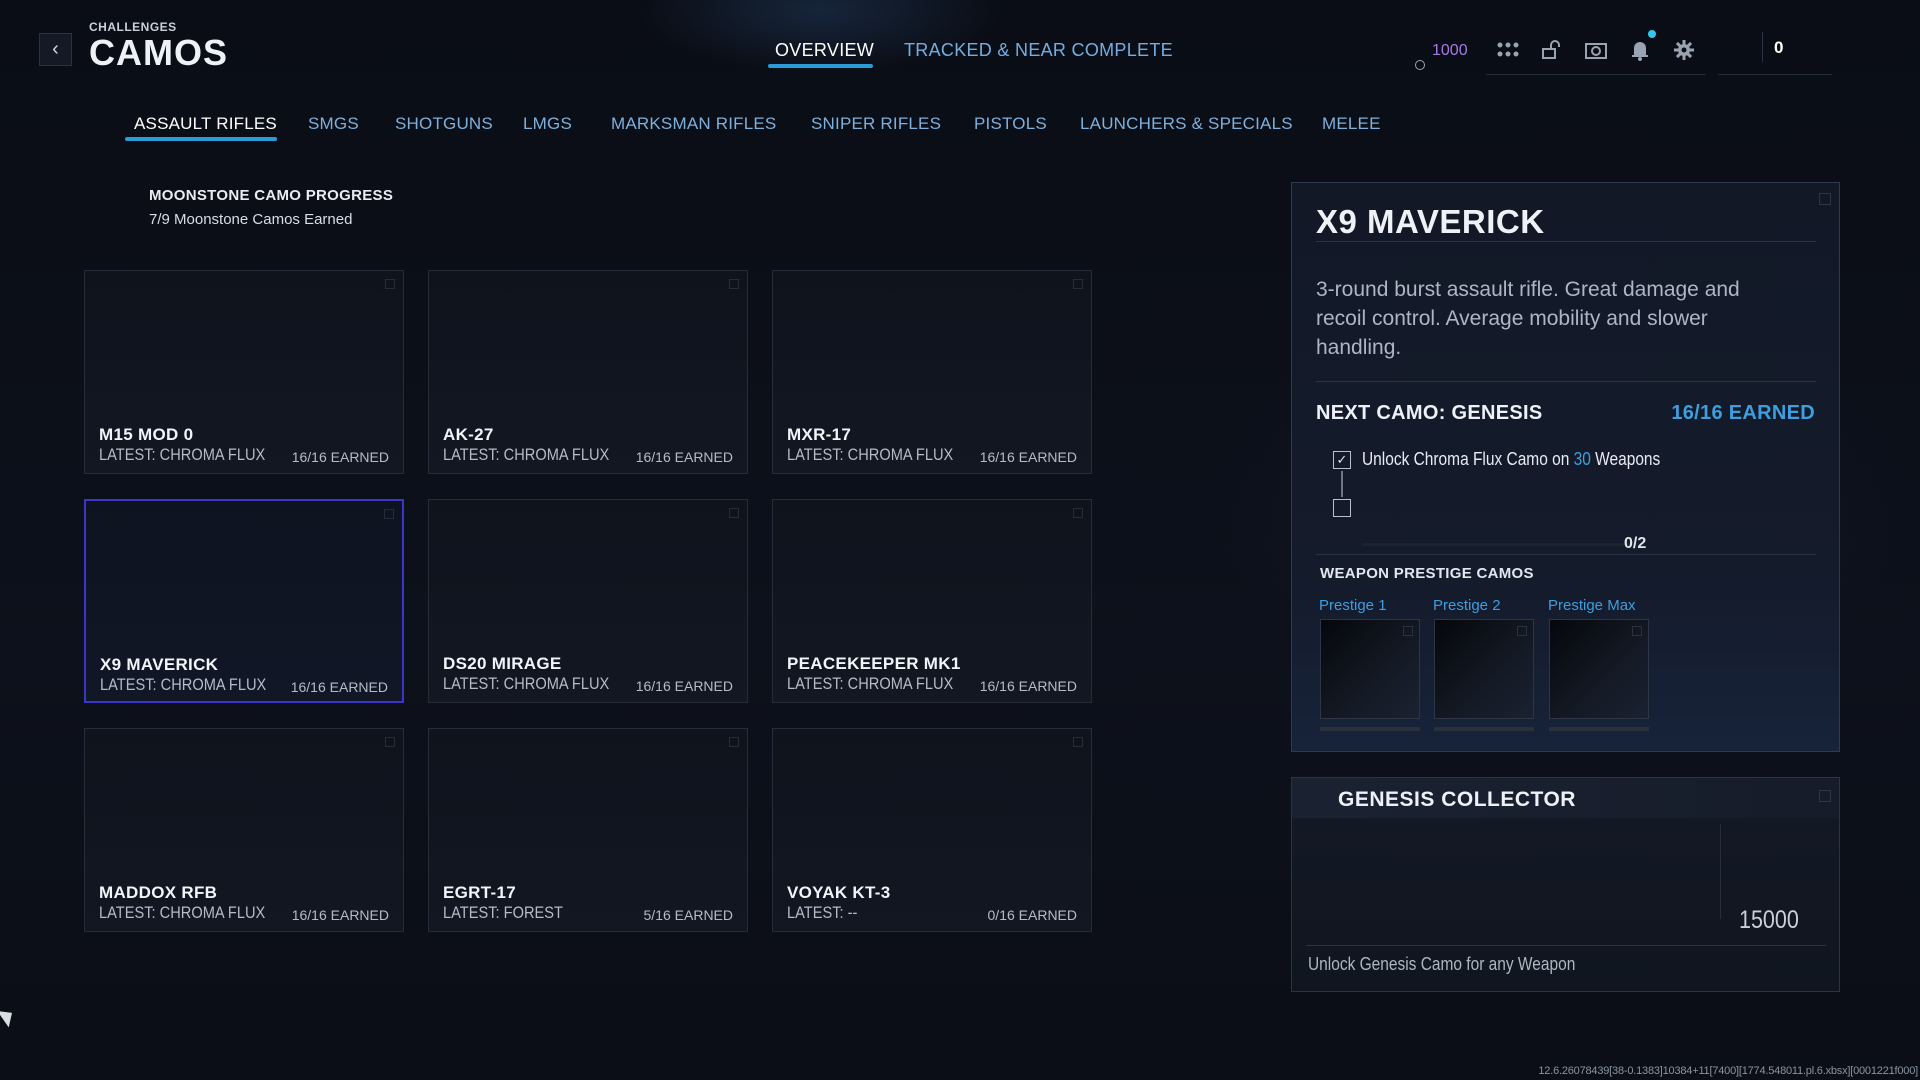 The width and height of the screenshot is (1920, 1080). What do you see at coordinates (874, 663) in the screenshot?
I see `weapon-name: PEACEKEEPER MK1` at bounding box center [874, 663].